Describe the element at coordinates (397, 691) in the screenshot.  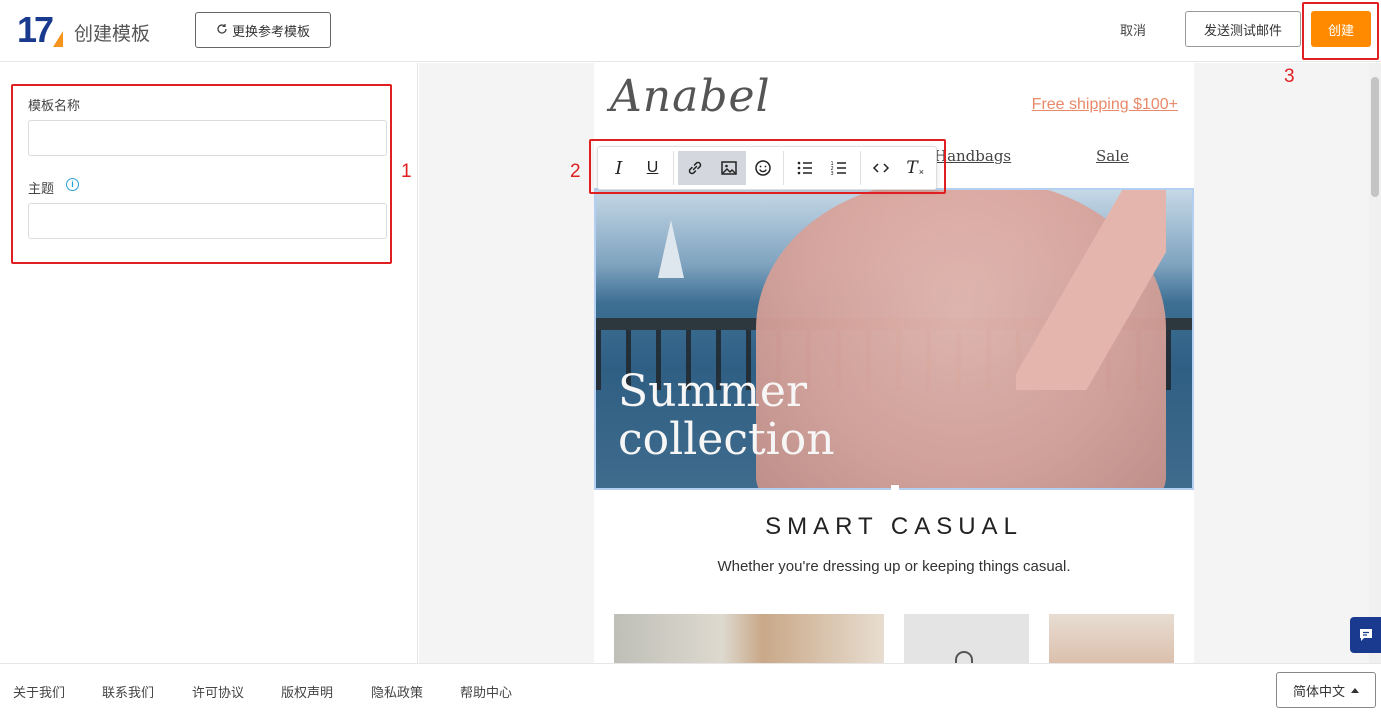
I see `footer-link-privacy: 隐私政策` at that location.